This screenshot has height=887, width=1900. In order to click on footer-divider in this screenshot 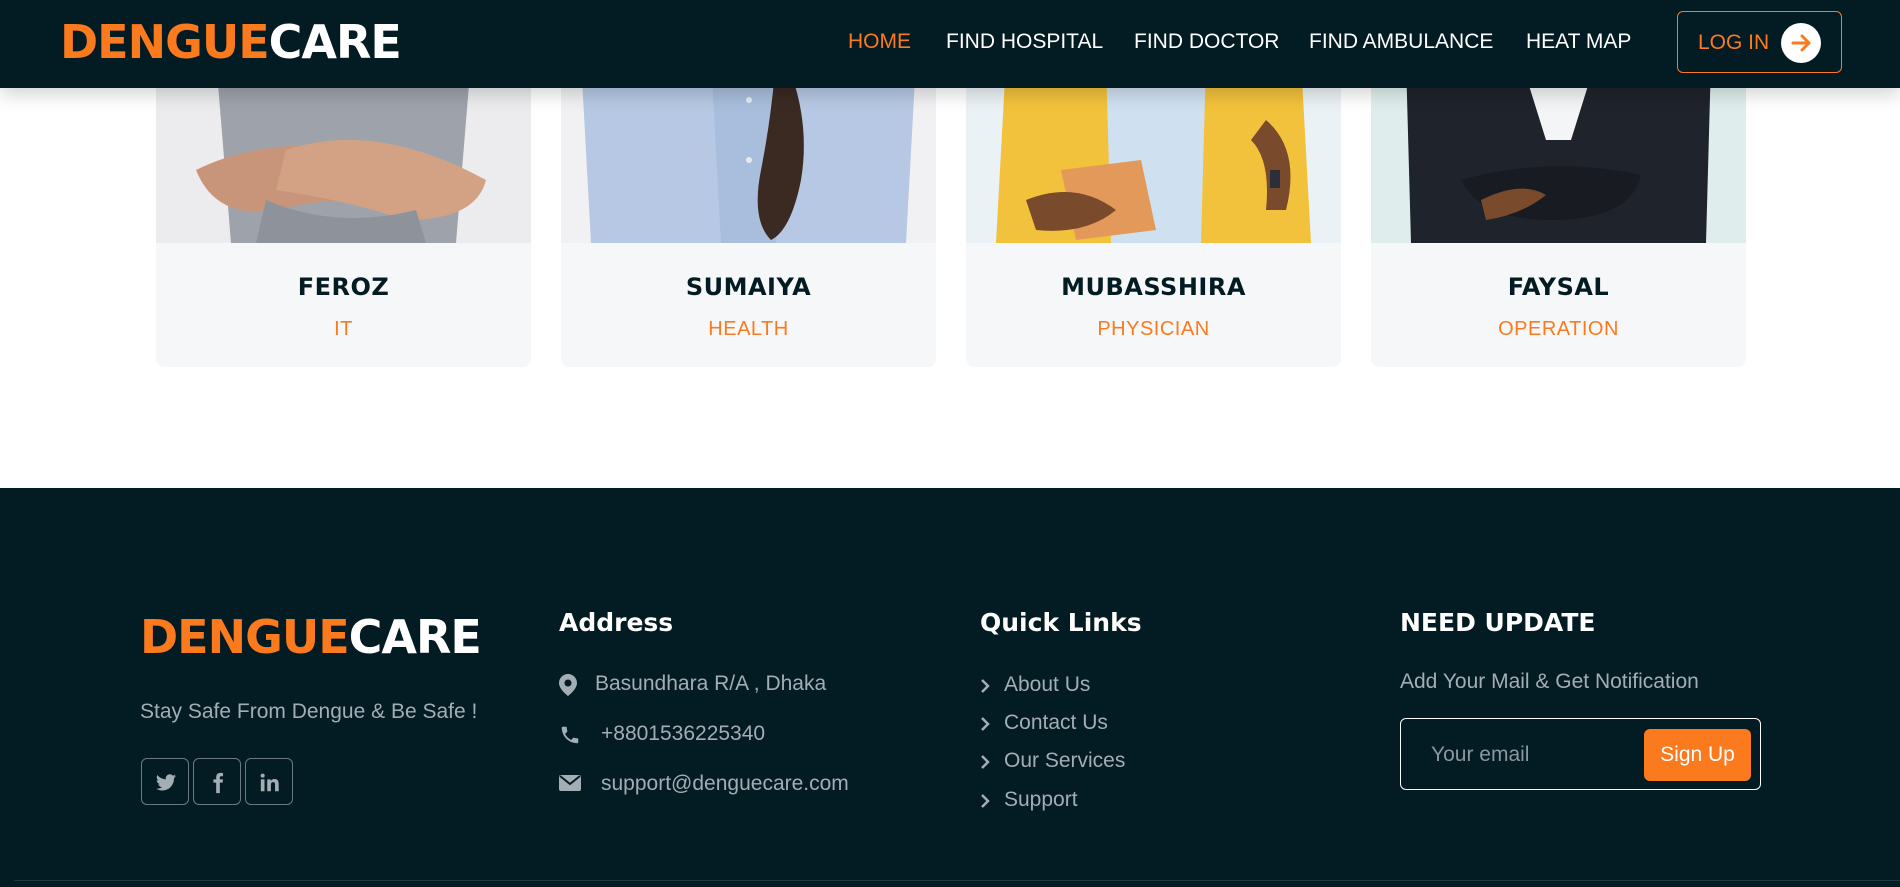, I will do `click(957, 880)`.